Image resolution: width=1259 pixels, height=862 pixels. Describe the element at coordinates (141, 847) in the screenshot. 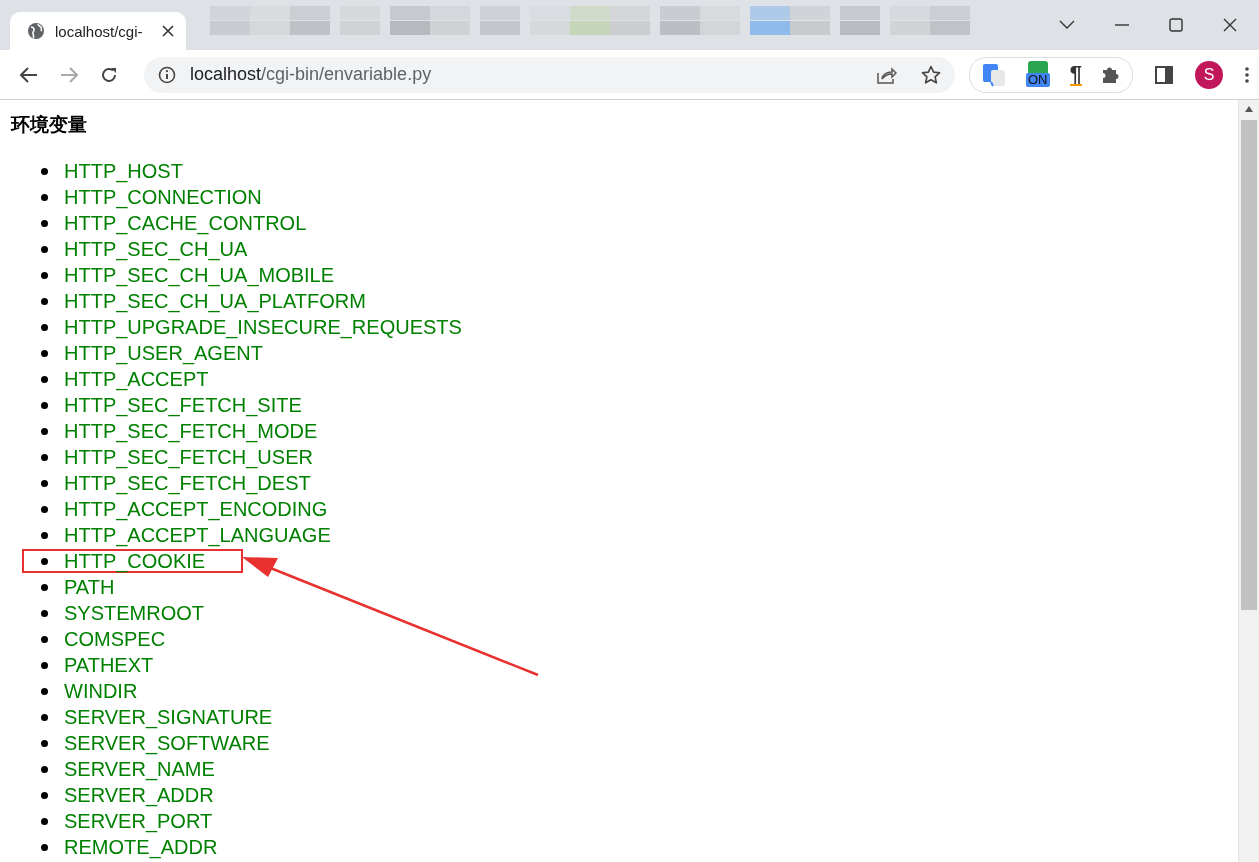

I see `variable-link: REMOTE_ADDR` at that location.